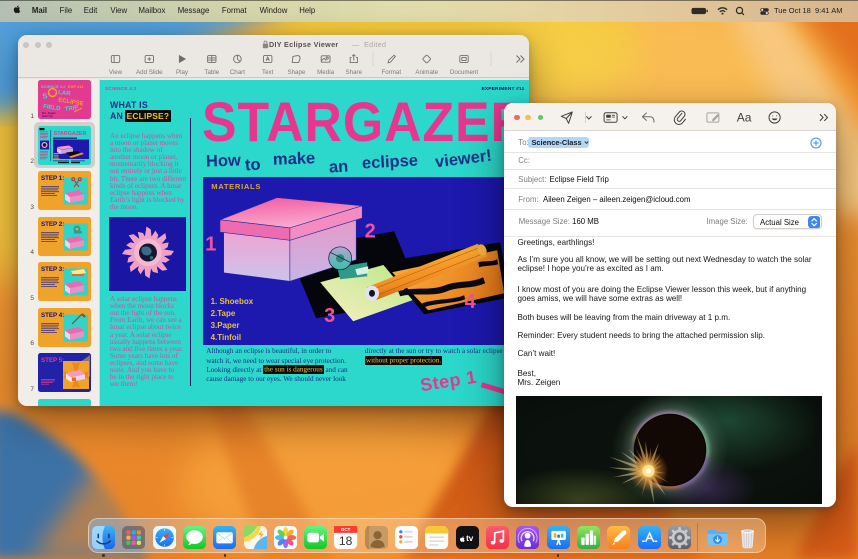 This screenshot has height=559, width=858. Describe the element at coordinates (464, 72) in the screenshot. I see `svg-text: Document` at that location.